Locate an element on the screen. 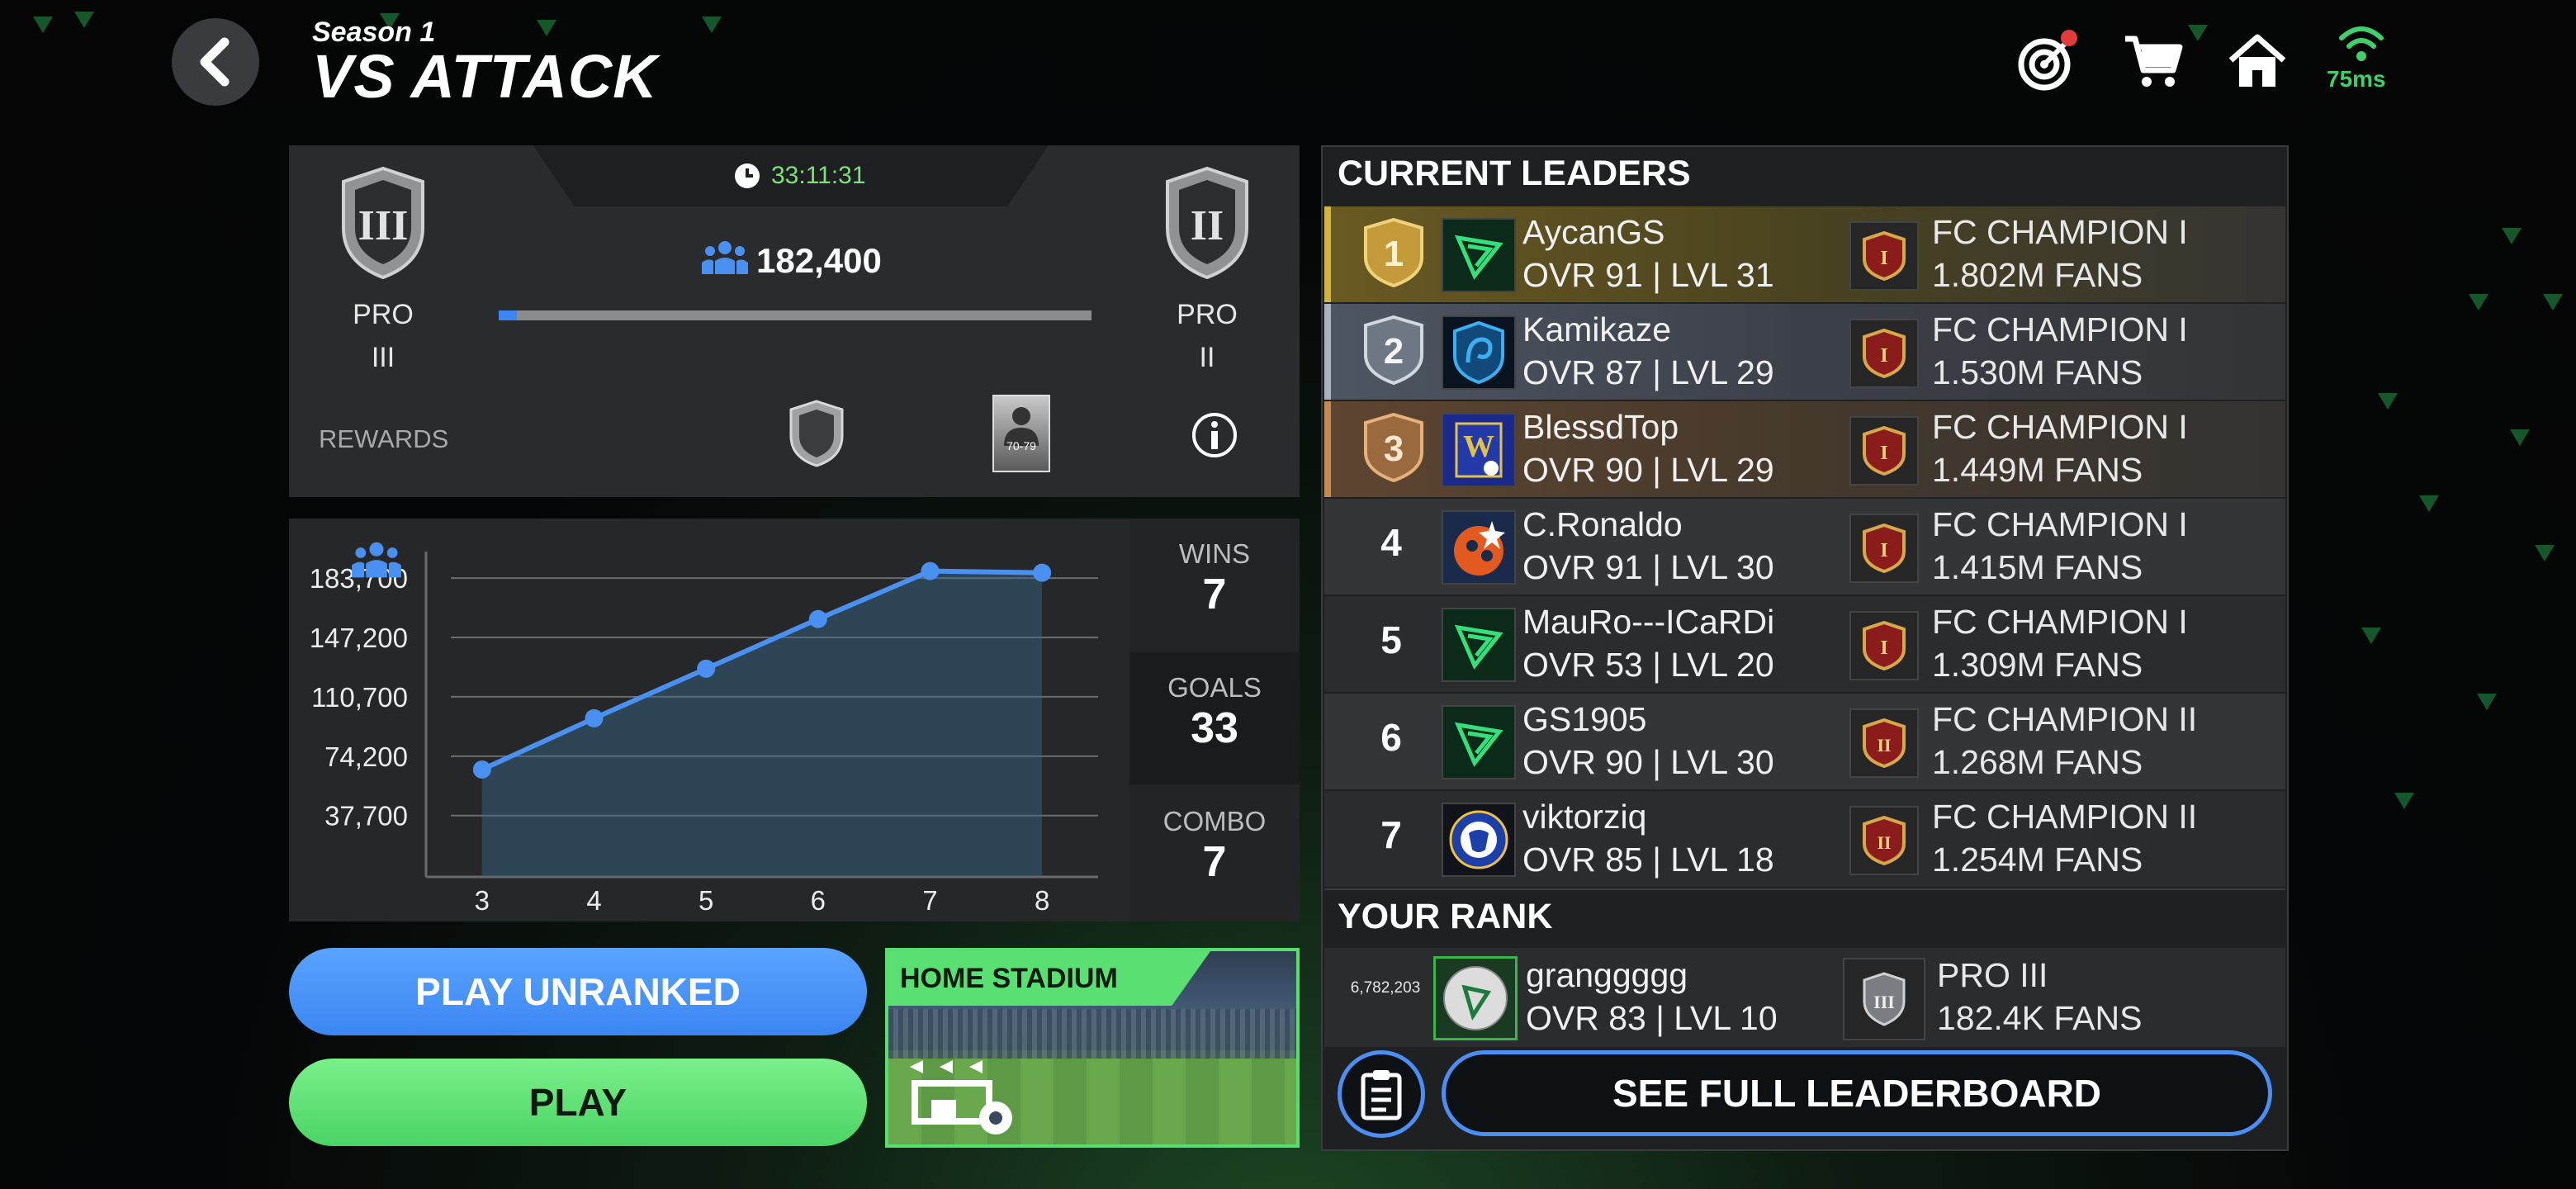 The width and height of the screenshot is (2576, 1189). home-icon is located at coordinates (2257, 60).